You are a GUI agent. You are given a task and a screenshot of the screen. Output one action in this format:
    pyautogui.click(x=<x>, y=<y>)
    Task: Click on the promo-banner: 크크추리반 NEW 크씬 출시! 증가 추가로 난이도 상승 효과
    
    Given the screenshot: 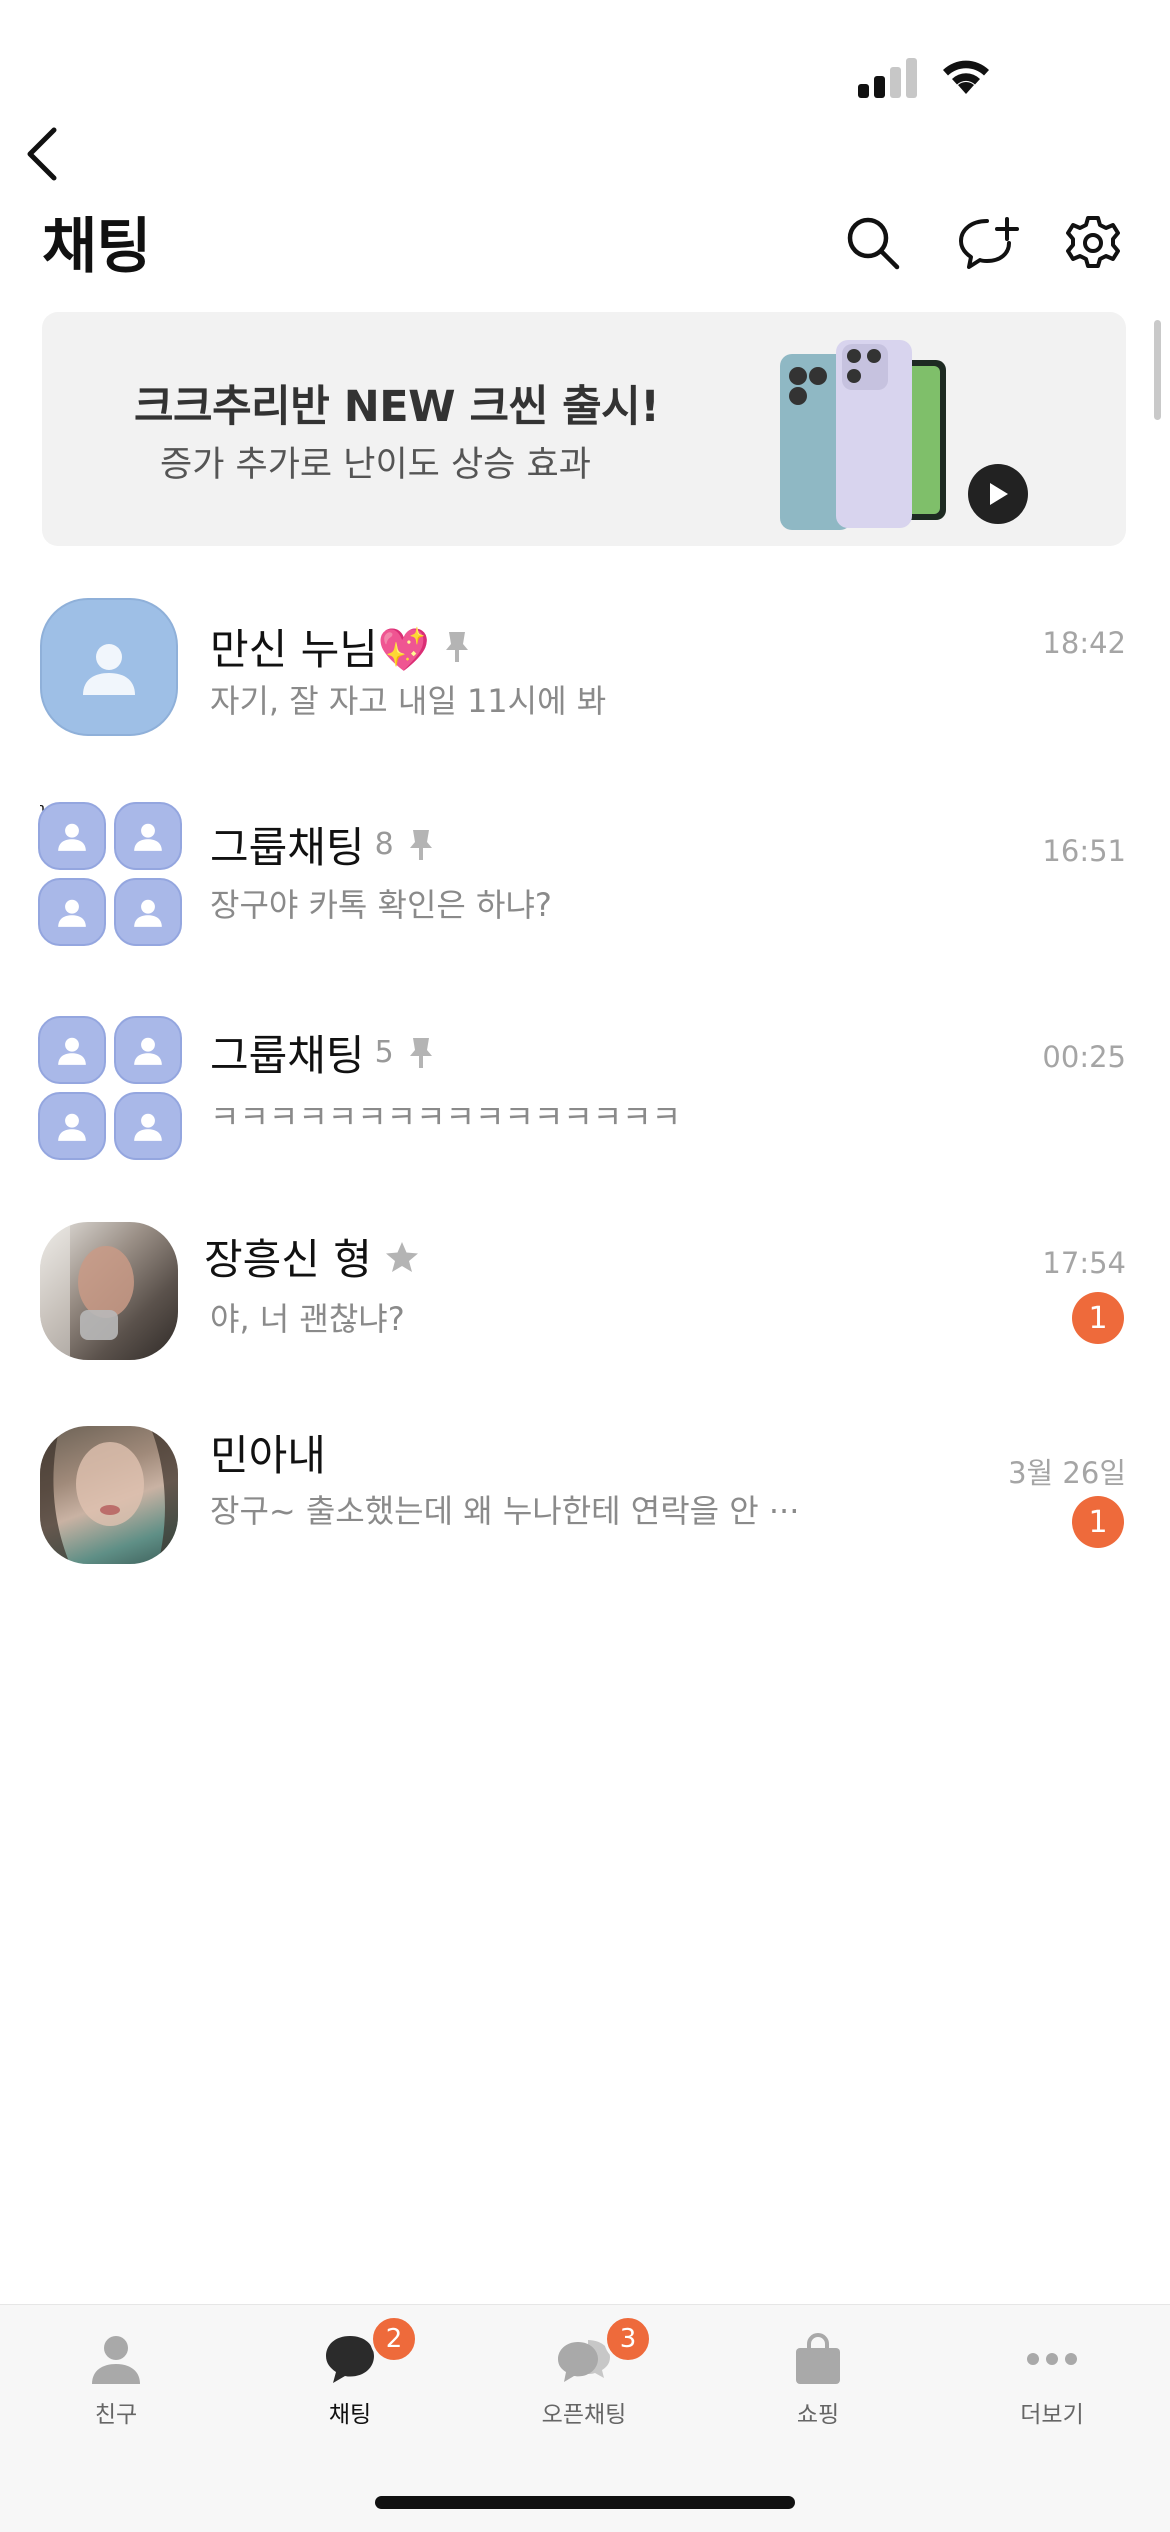 What is the action you would take?
    pyautogui.click(x=584, y=429)
    